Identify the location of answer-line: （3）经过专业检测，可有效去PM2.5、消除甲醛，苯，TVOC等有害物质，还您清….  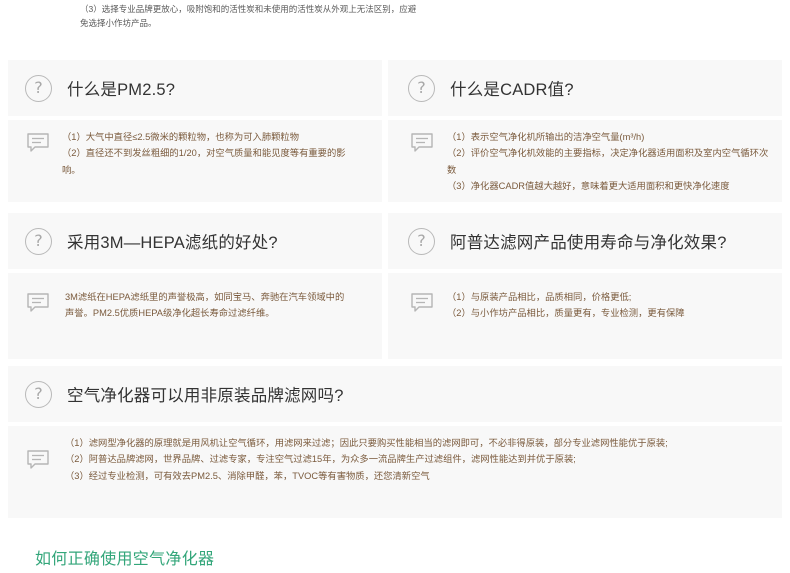
(247, 475).